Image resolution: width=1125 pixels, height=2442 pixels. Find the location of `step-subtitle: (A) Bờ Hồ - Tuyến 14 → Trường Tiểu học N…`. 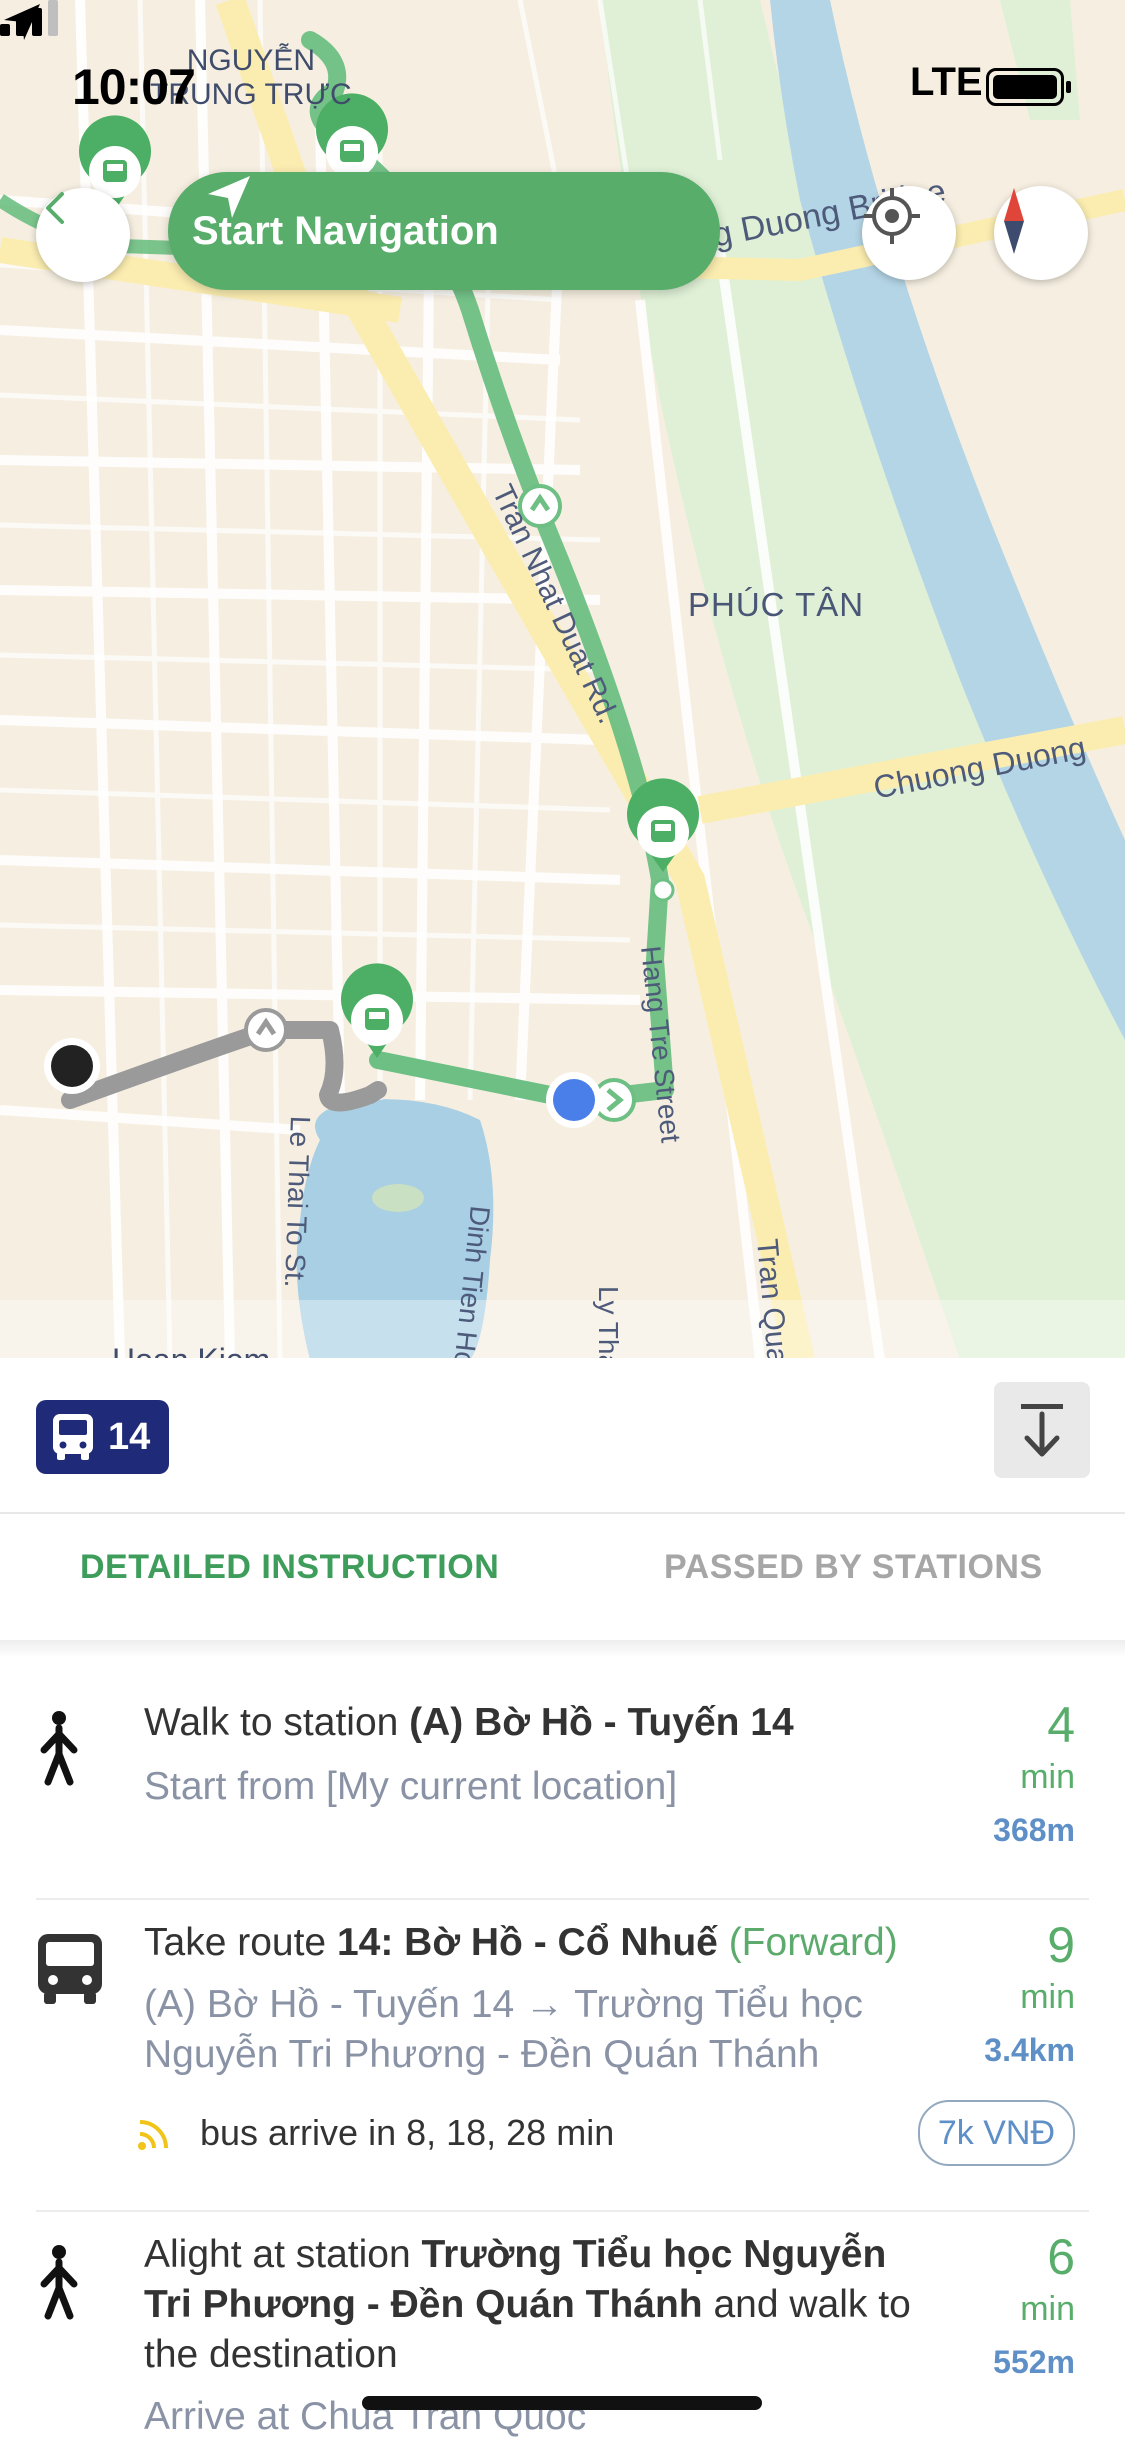

step-subtitle: (A) Bờ Hồ - Tuyến 14 → Trường Tiểu học N… is located at coordinates (503, 2029).